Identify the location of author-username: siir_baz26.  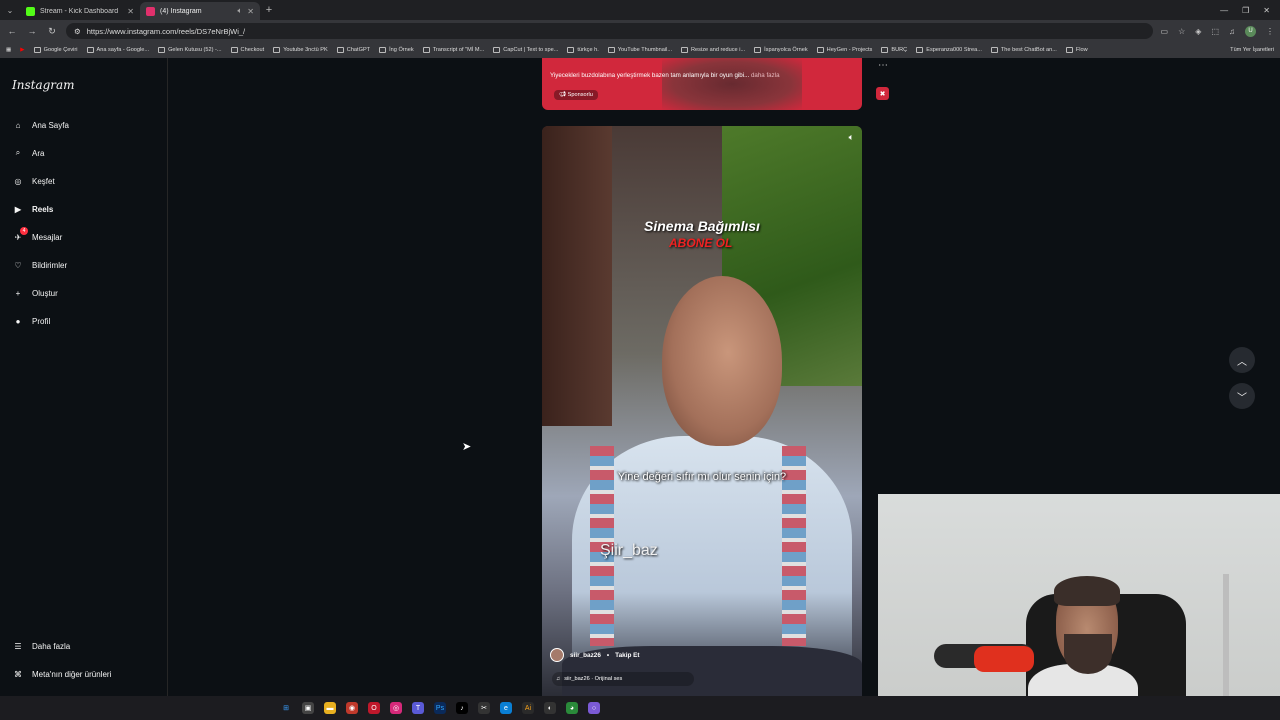
(585, 655).